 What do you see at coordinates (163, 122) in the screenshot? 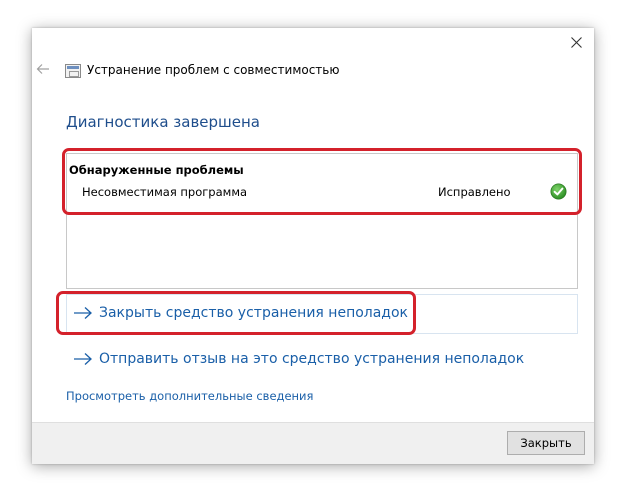
I see `page-heading: Диагностика завершена` at bounding box center [163, 122].